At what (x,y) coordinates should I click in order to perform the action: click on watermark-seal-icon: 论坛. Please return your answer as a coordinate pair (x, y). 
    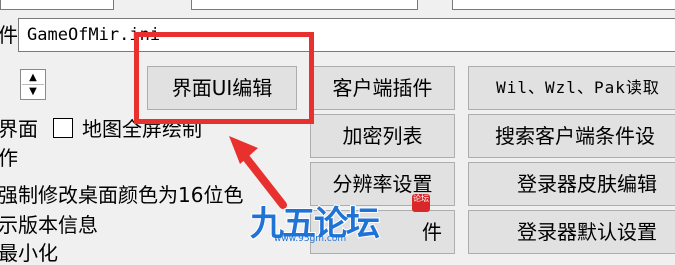
    Looking at the image, I should click on (421, 203).